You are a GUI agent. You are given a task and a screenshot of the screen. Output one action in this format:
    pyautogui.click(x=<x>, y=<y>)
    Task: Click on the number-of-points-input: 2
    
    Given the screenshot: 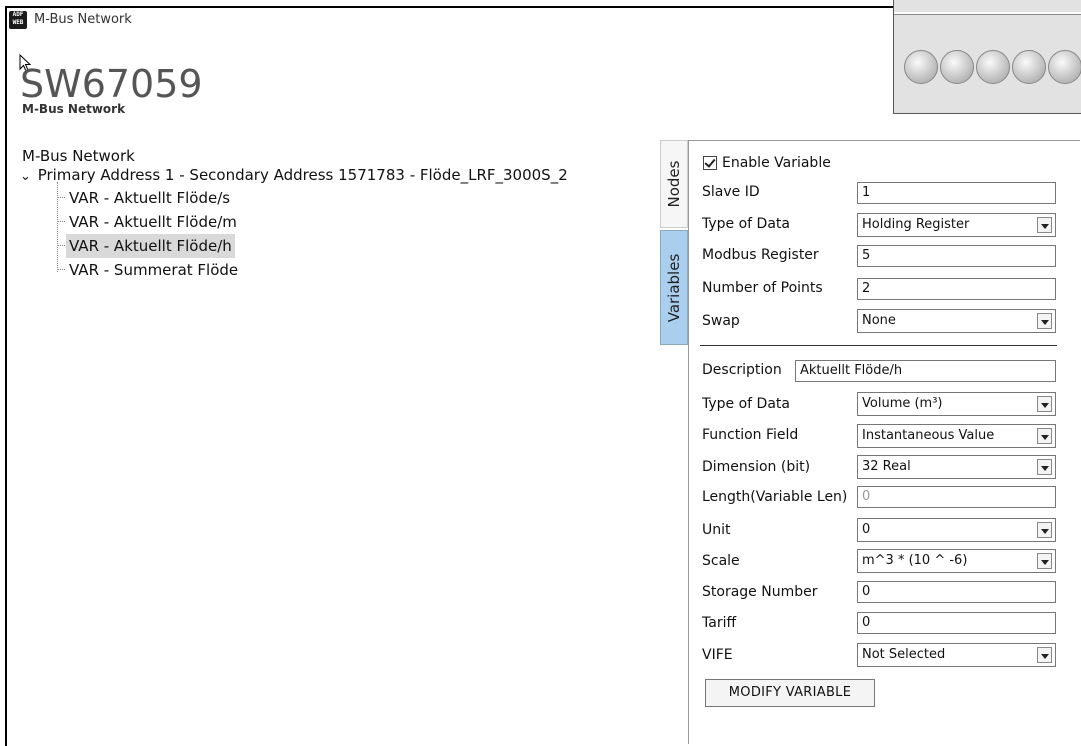 What is the action you would take?
    pyautogui.click(x=956, y=289)
    